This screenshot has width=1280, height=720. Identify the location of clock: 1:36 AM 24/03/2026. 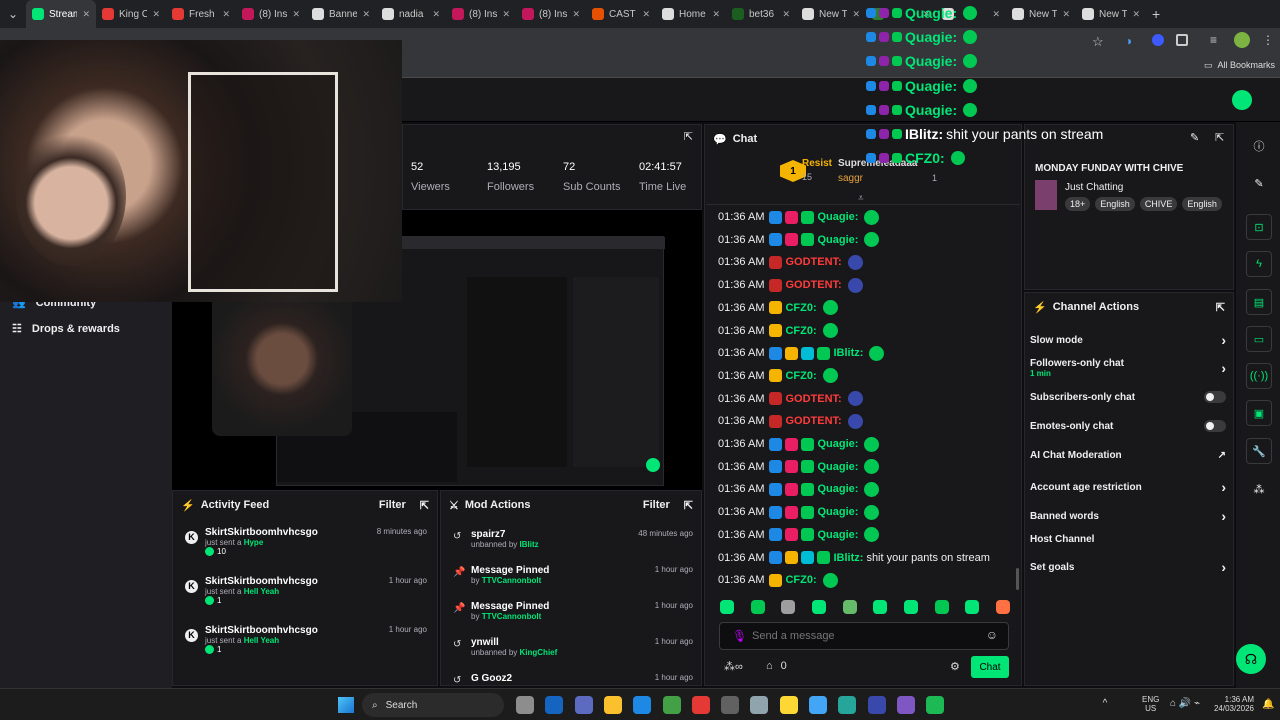
(1231, 704).